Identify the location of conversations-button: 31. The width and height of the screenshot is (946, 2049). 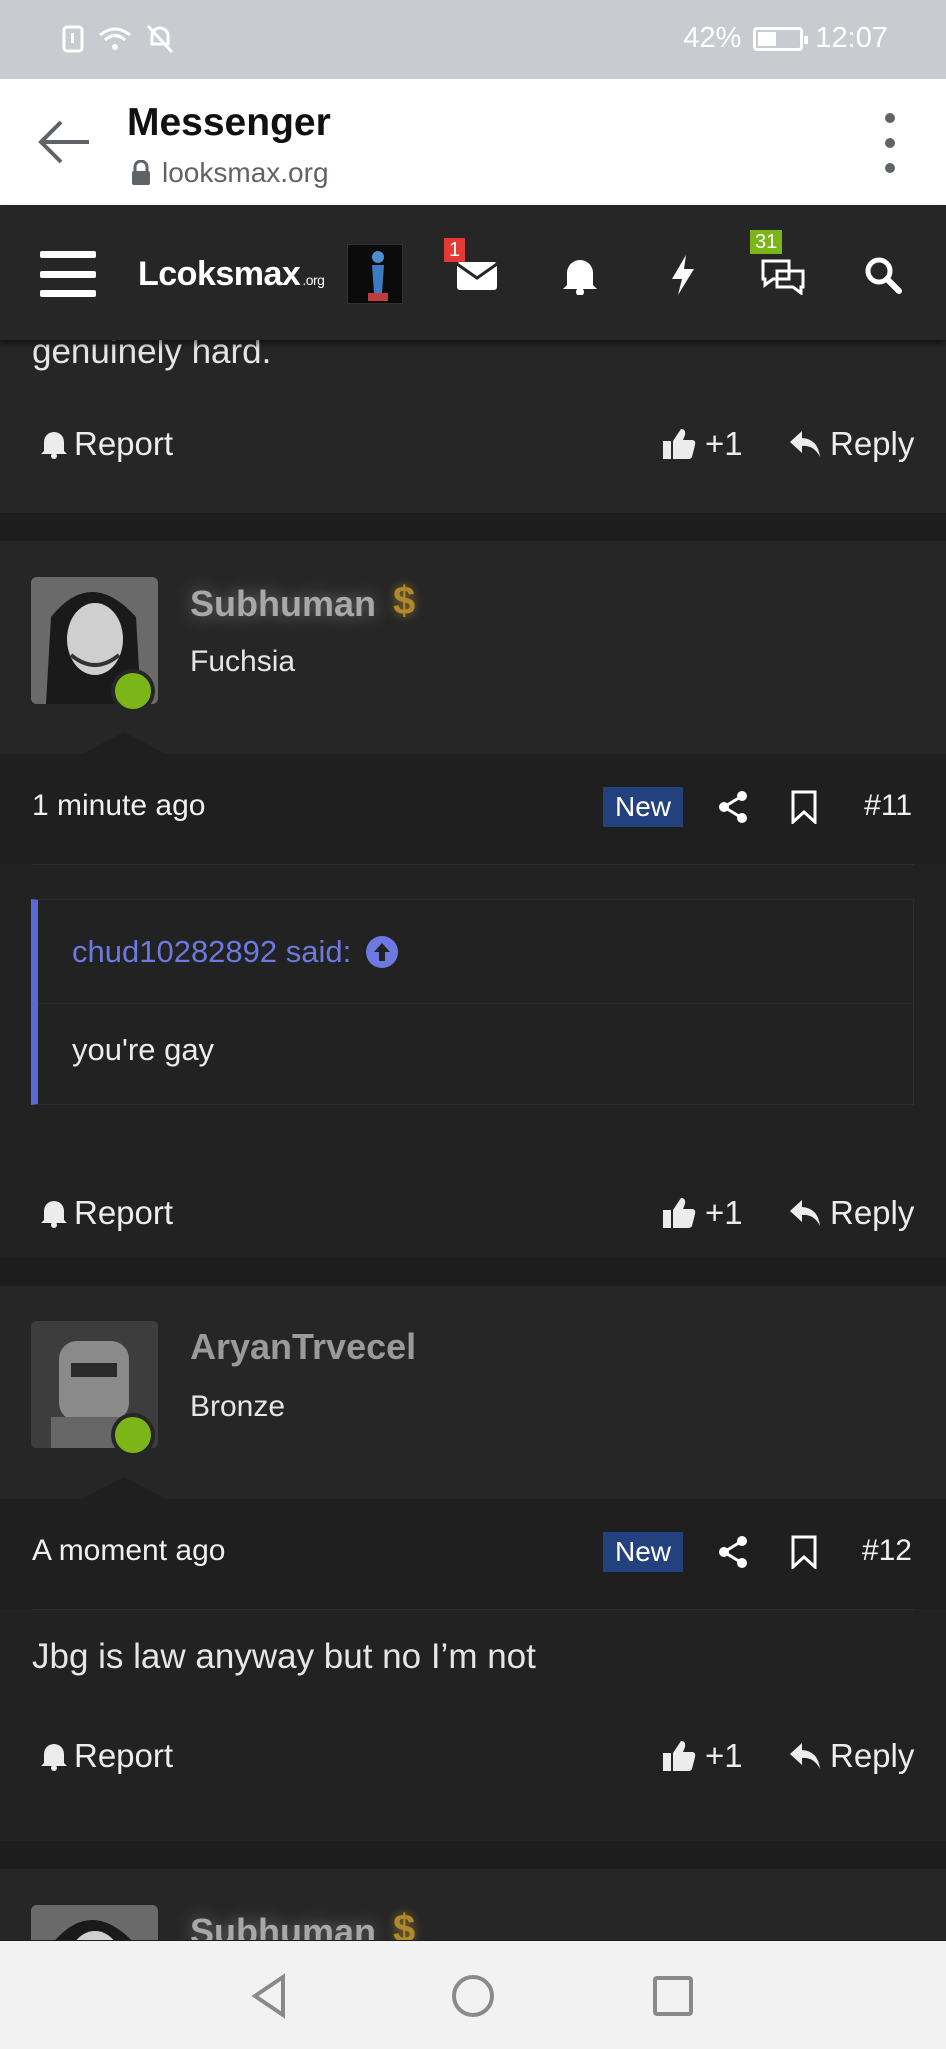
(779, 265).